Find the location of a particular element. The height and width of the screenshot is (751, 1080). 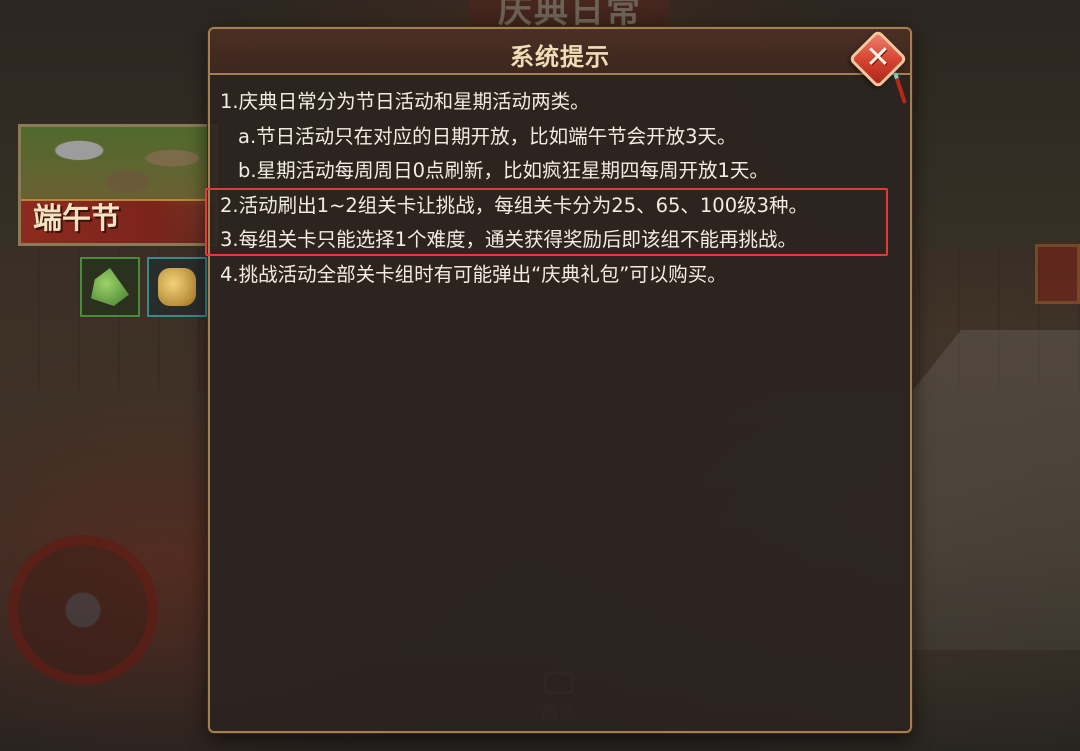

rule-line-2: 2.活动刷出1~2组关卡让挑战，每组关卡分为25、65、100级3种。 is located at coordinates (514, 205).